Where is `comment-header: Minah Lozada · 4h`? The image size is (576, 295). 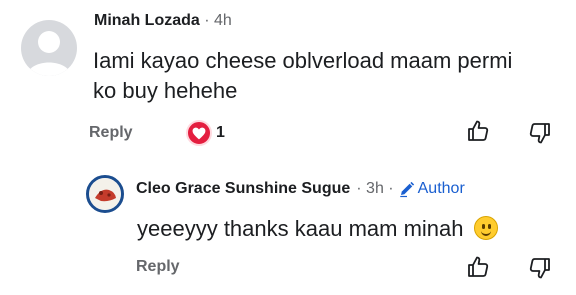 comment-header: Minah Lozada · 4h is located at coordinates (163, 21).